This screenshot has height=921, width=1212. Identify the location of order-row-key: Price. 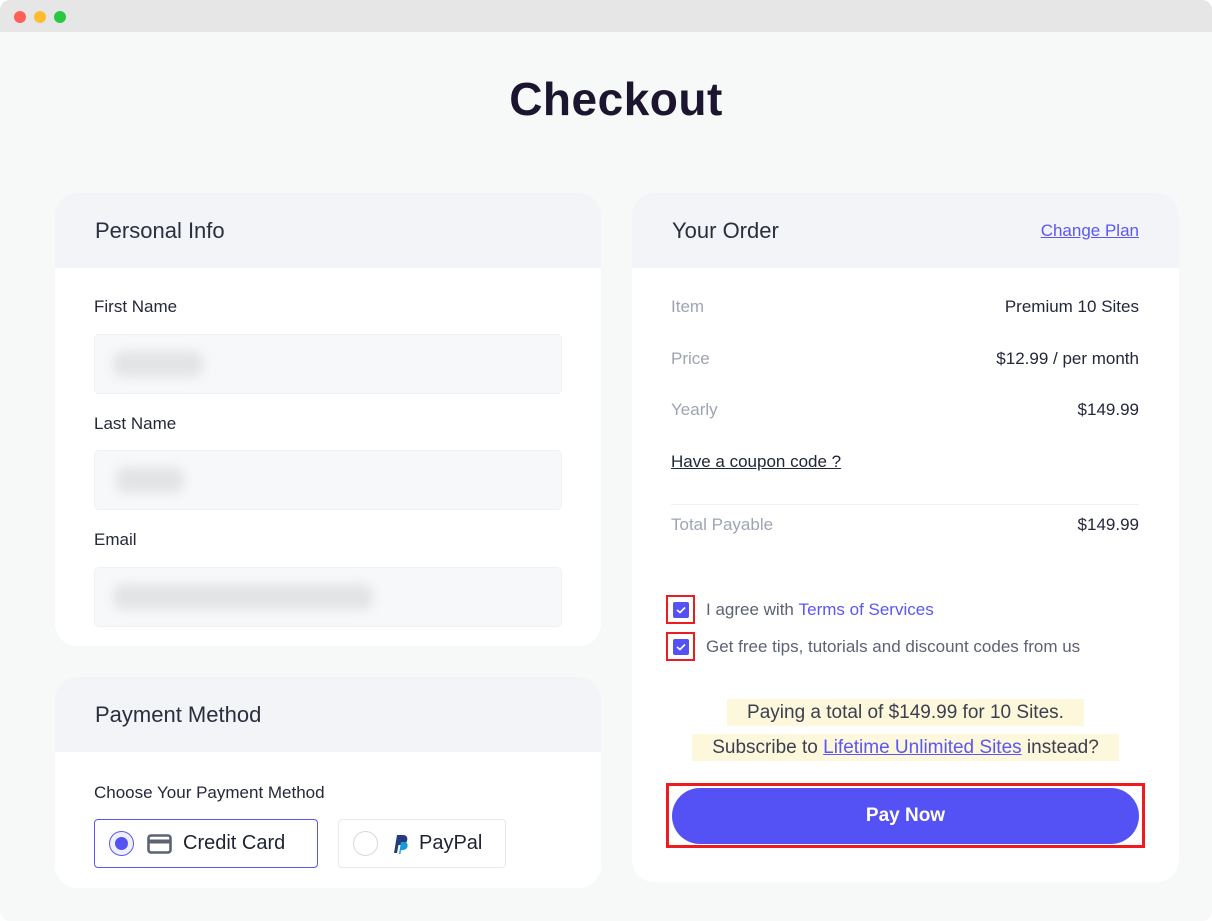
(690, 358).